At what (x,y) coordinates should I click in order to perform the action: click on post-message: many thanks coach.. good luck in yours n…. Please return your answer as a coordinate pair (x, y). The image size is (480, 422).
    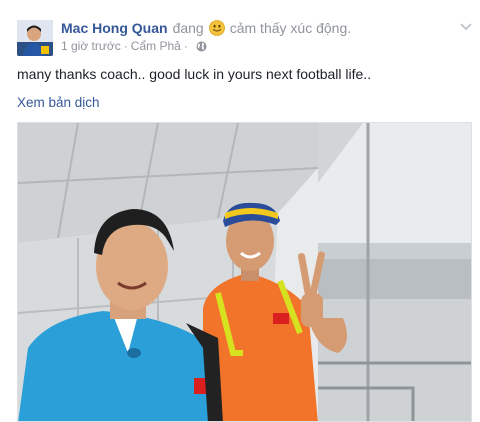
    Looking at the image, I should click on (194, 74).